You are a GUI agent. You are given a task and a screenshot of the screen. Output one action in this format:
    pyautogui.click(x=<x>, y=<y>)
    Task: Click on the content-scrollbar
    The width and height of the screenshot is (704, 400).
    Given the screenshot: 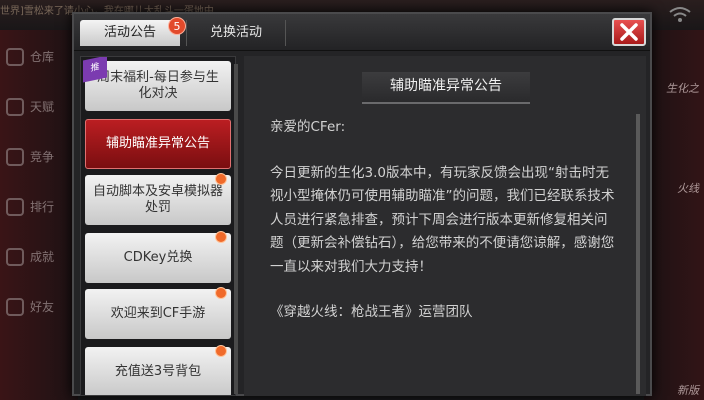 What is the action you would take?
    pyautogui.click(x=638, y=254)
    